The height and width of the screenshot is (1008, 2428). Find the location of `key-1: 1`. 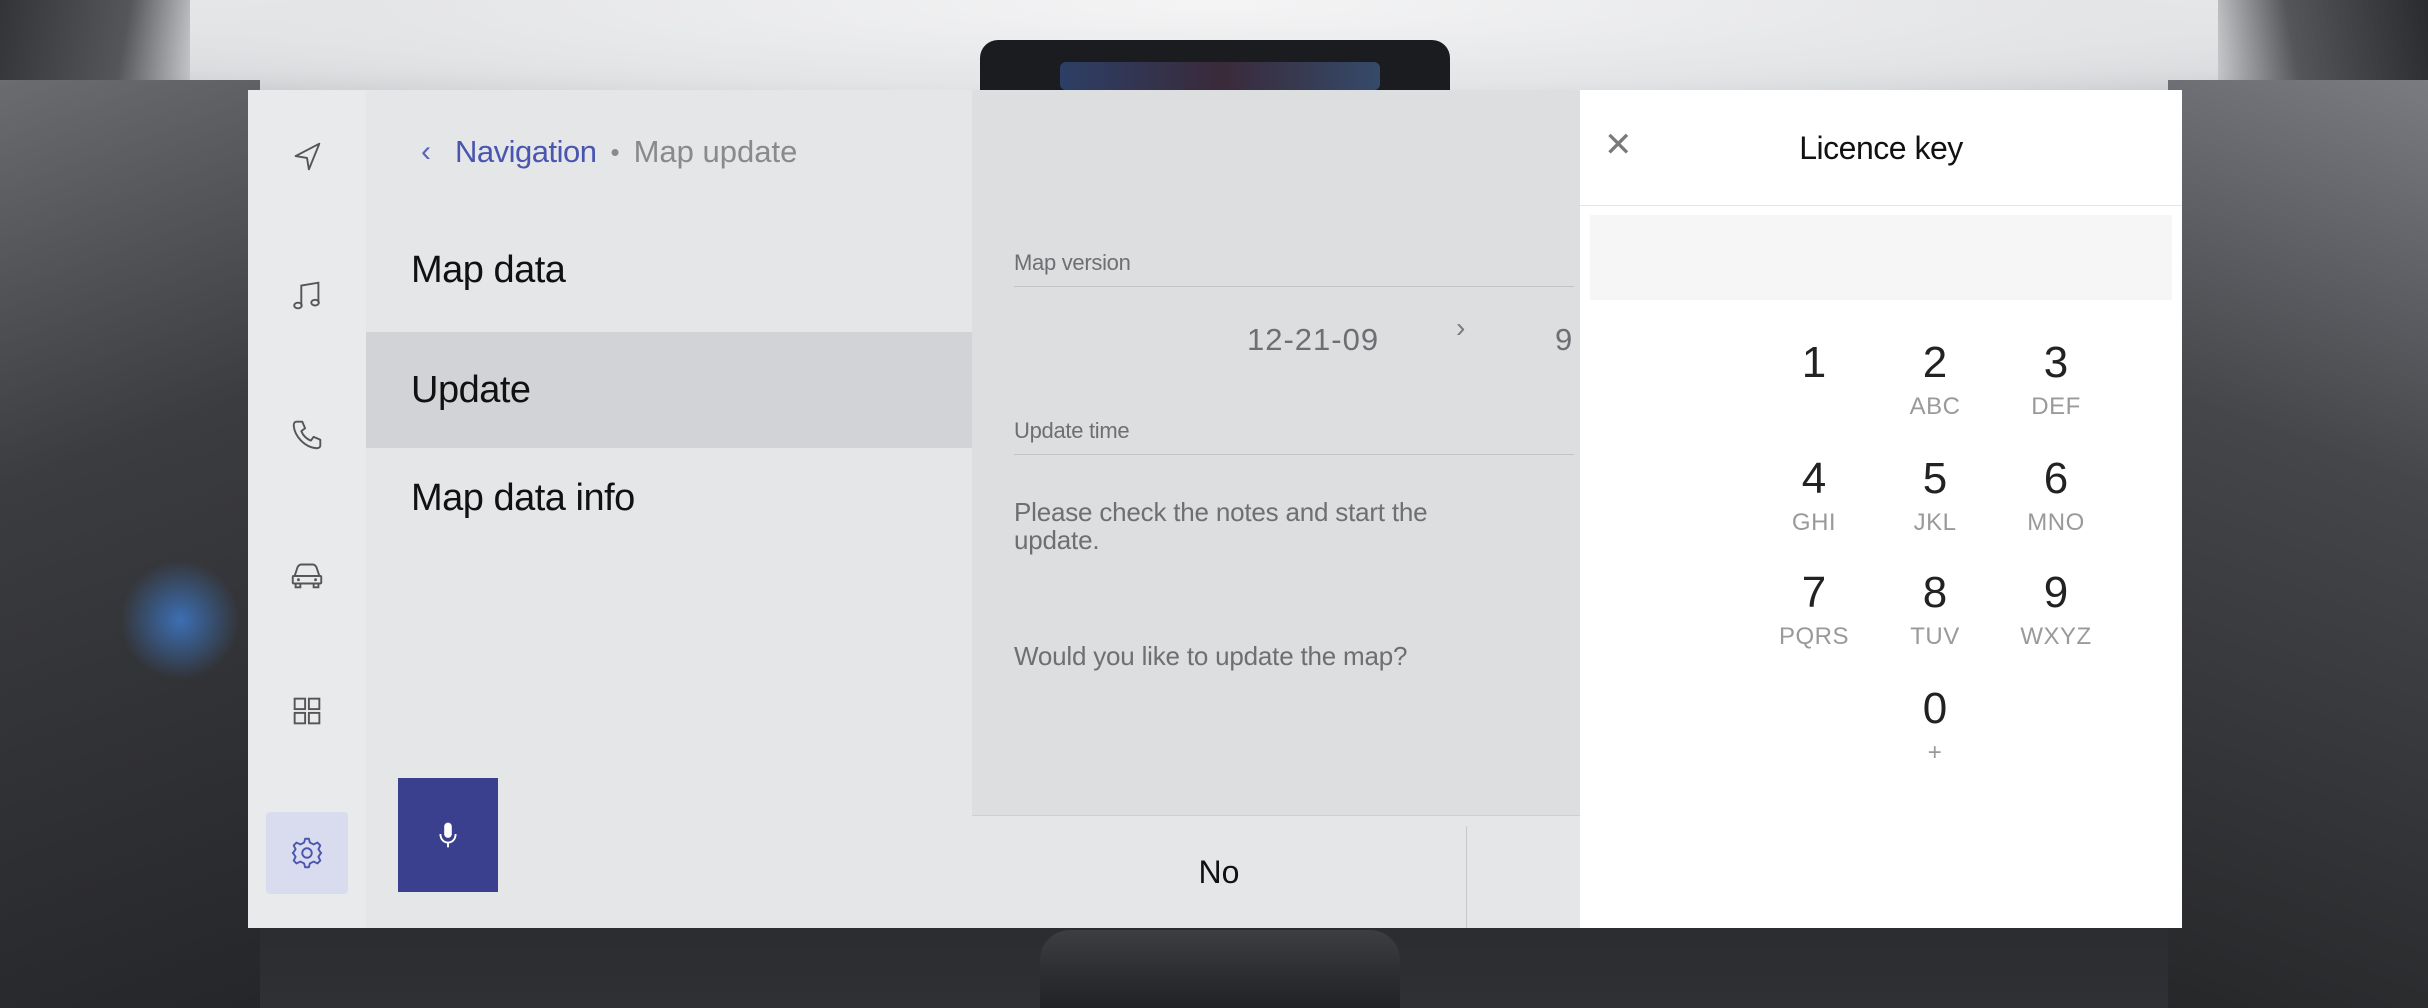

key-1: 1 is located at coordinates (1814, 365).